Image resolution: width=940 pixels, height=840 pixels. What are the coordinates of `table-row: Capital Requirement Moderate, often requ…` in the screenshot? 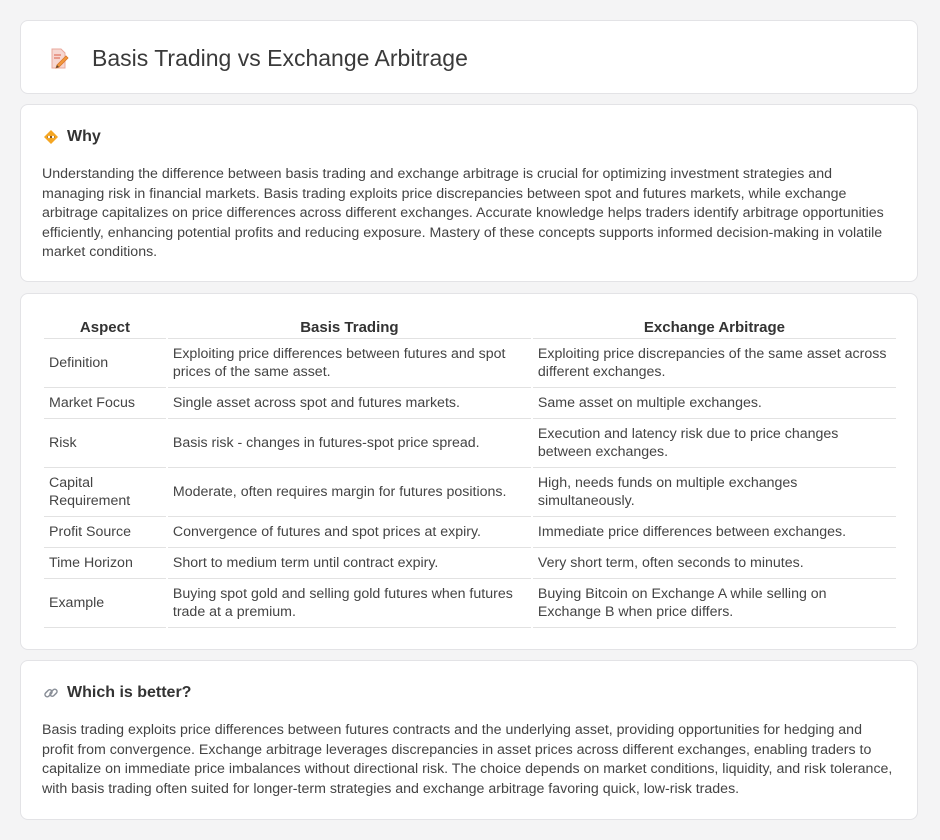 It's located at (470, 492).